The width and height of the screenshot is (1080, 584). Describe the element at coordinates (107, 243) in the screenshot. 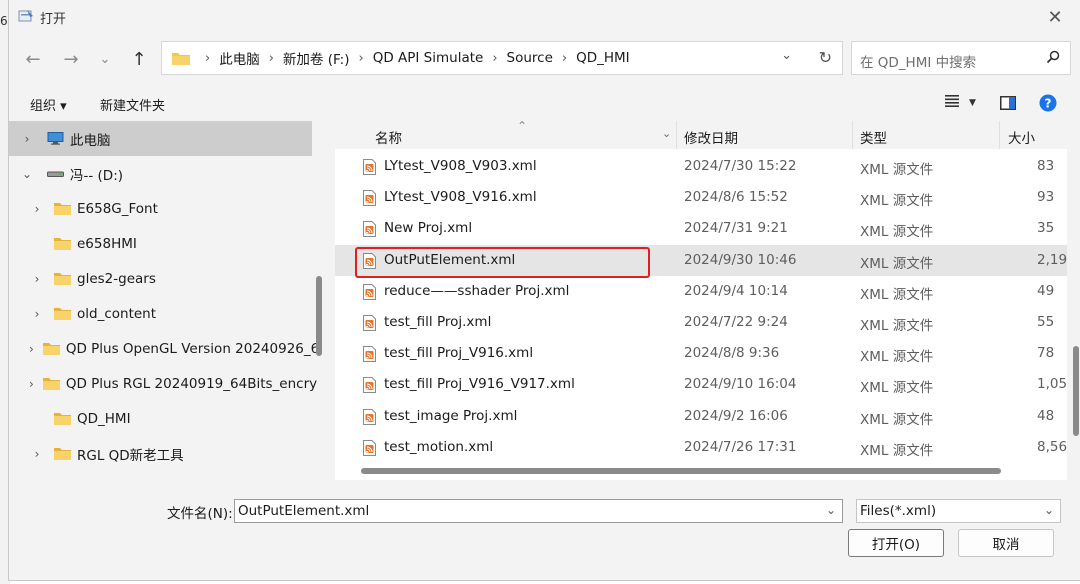

I see `nav-item-label: e658HMI` at that location.